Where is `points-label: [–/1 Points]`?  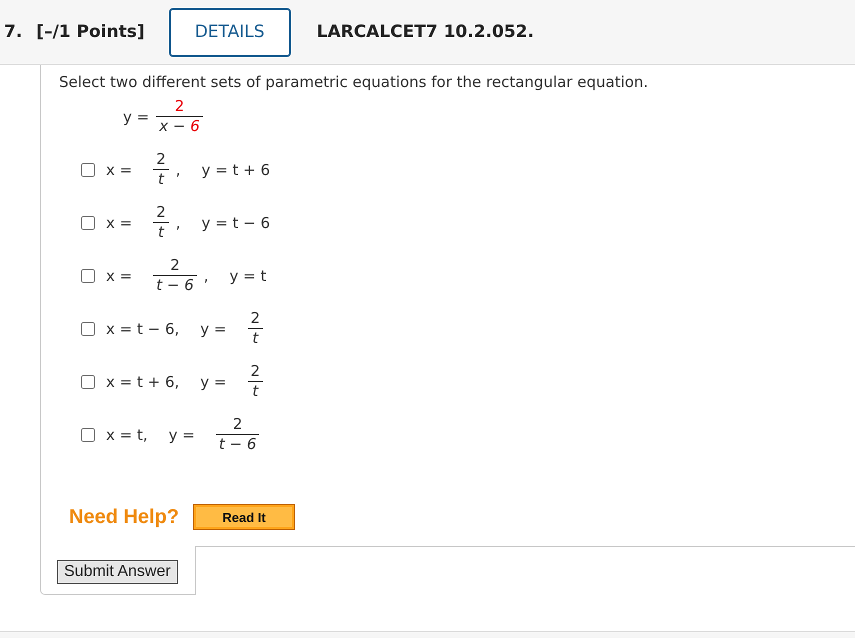
points-label: [–/1 Points] is located at coordinates (90, 32).